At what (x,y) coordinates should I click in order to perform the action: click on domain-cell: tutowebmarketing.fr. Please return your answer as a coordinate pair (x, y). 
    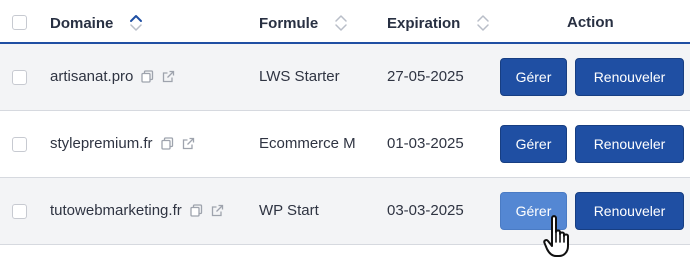
    Looking at the image, I should click on (137, 210).